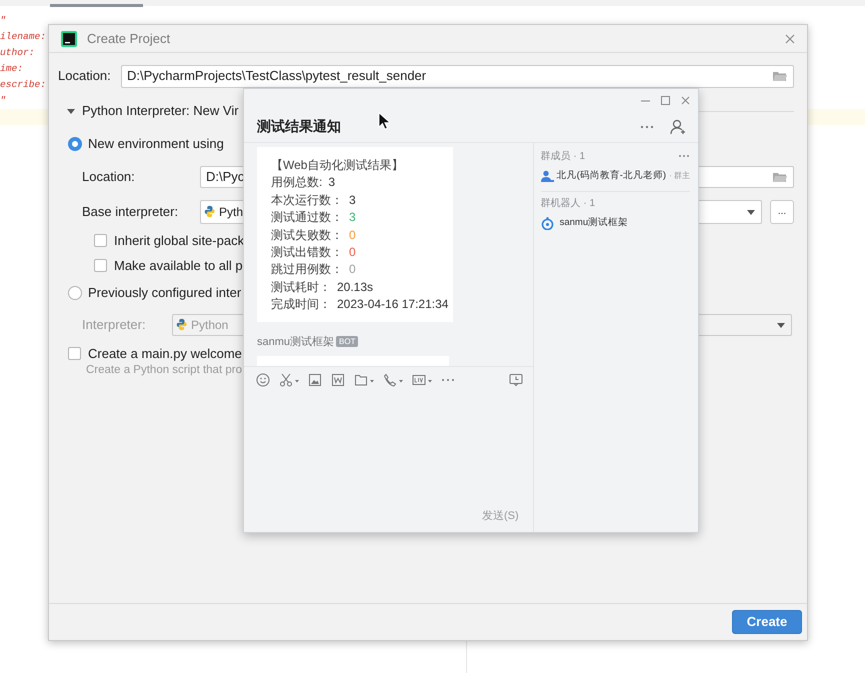 This screenshot has width=865, height=673. What do you see at coordinates (347, 342) in the screenshot?
I see `bot-tag: BOT` at bounding box center [347, 342].